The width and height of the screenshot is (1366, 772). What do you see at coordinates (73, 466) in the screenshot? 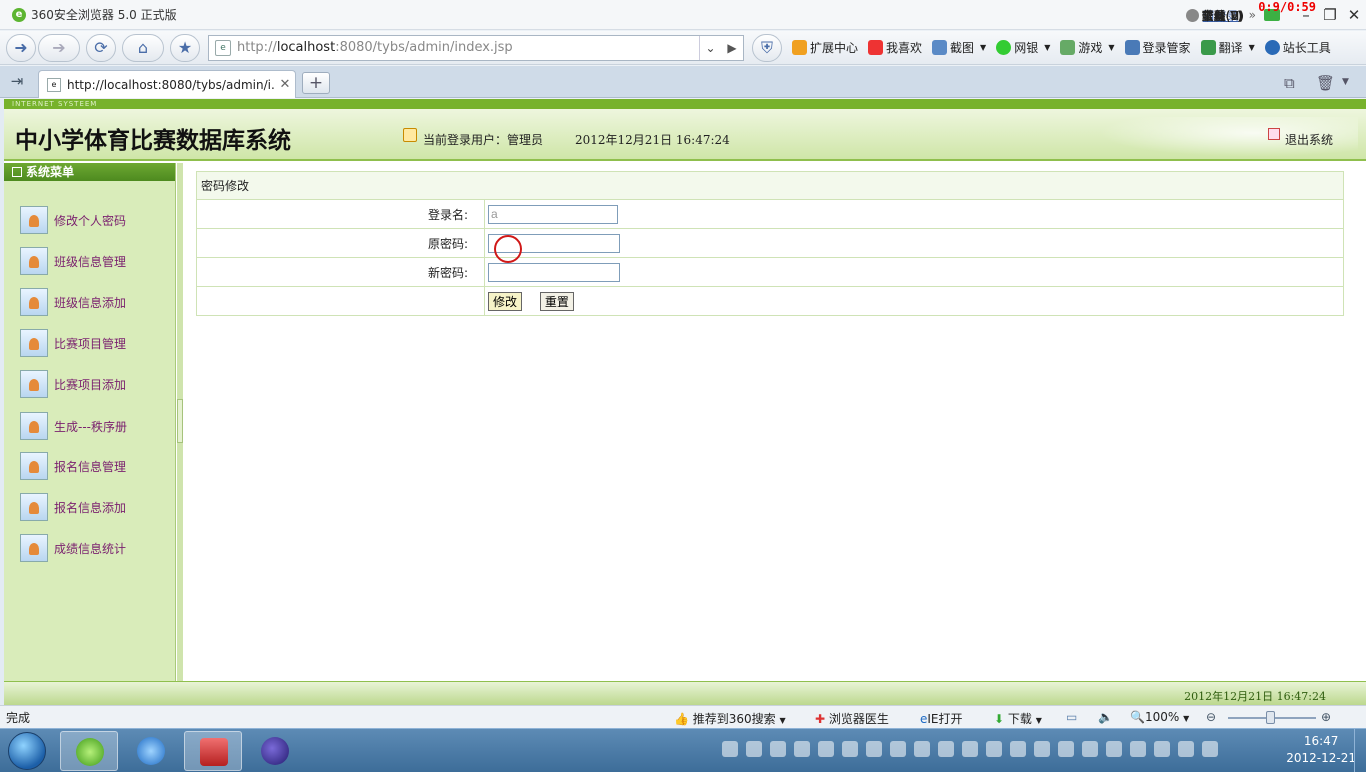
I see `sidebar-item-signup-manage: 报名信息管理` at bounding box center [73, 466].